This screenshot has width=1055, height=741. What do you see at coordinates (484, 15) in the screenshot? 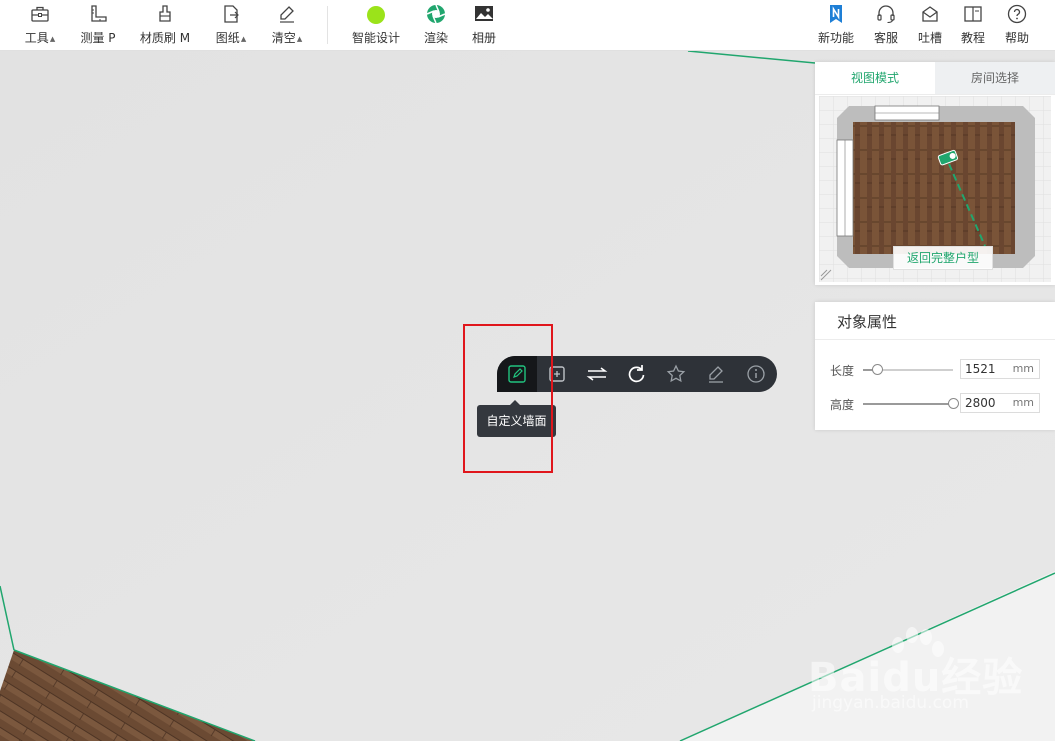
I see `album-icon` at bounding box center [484, 15].